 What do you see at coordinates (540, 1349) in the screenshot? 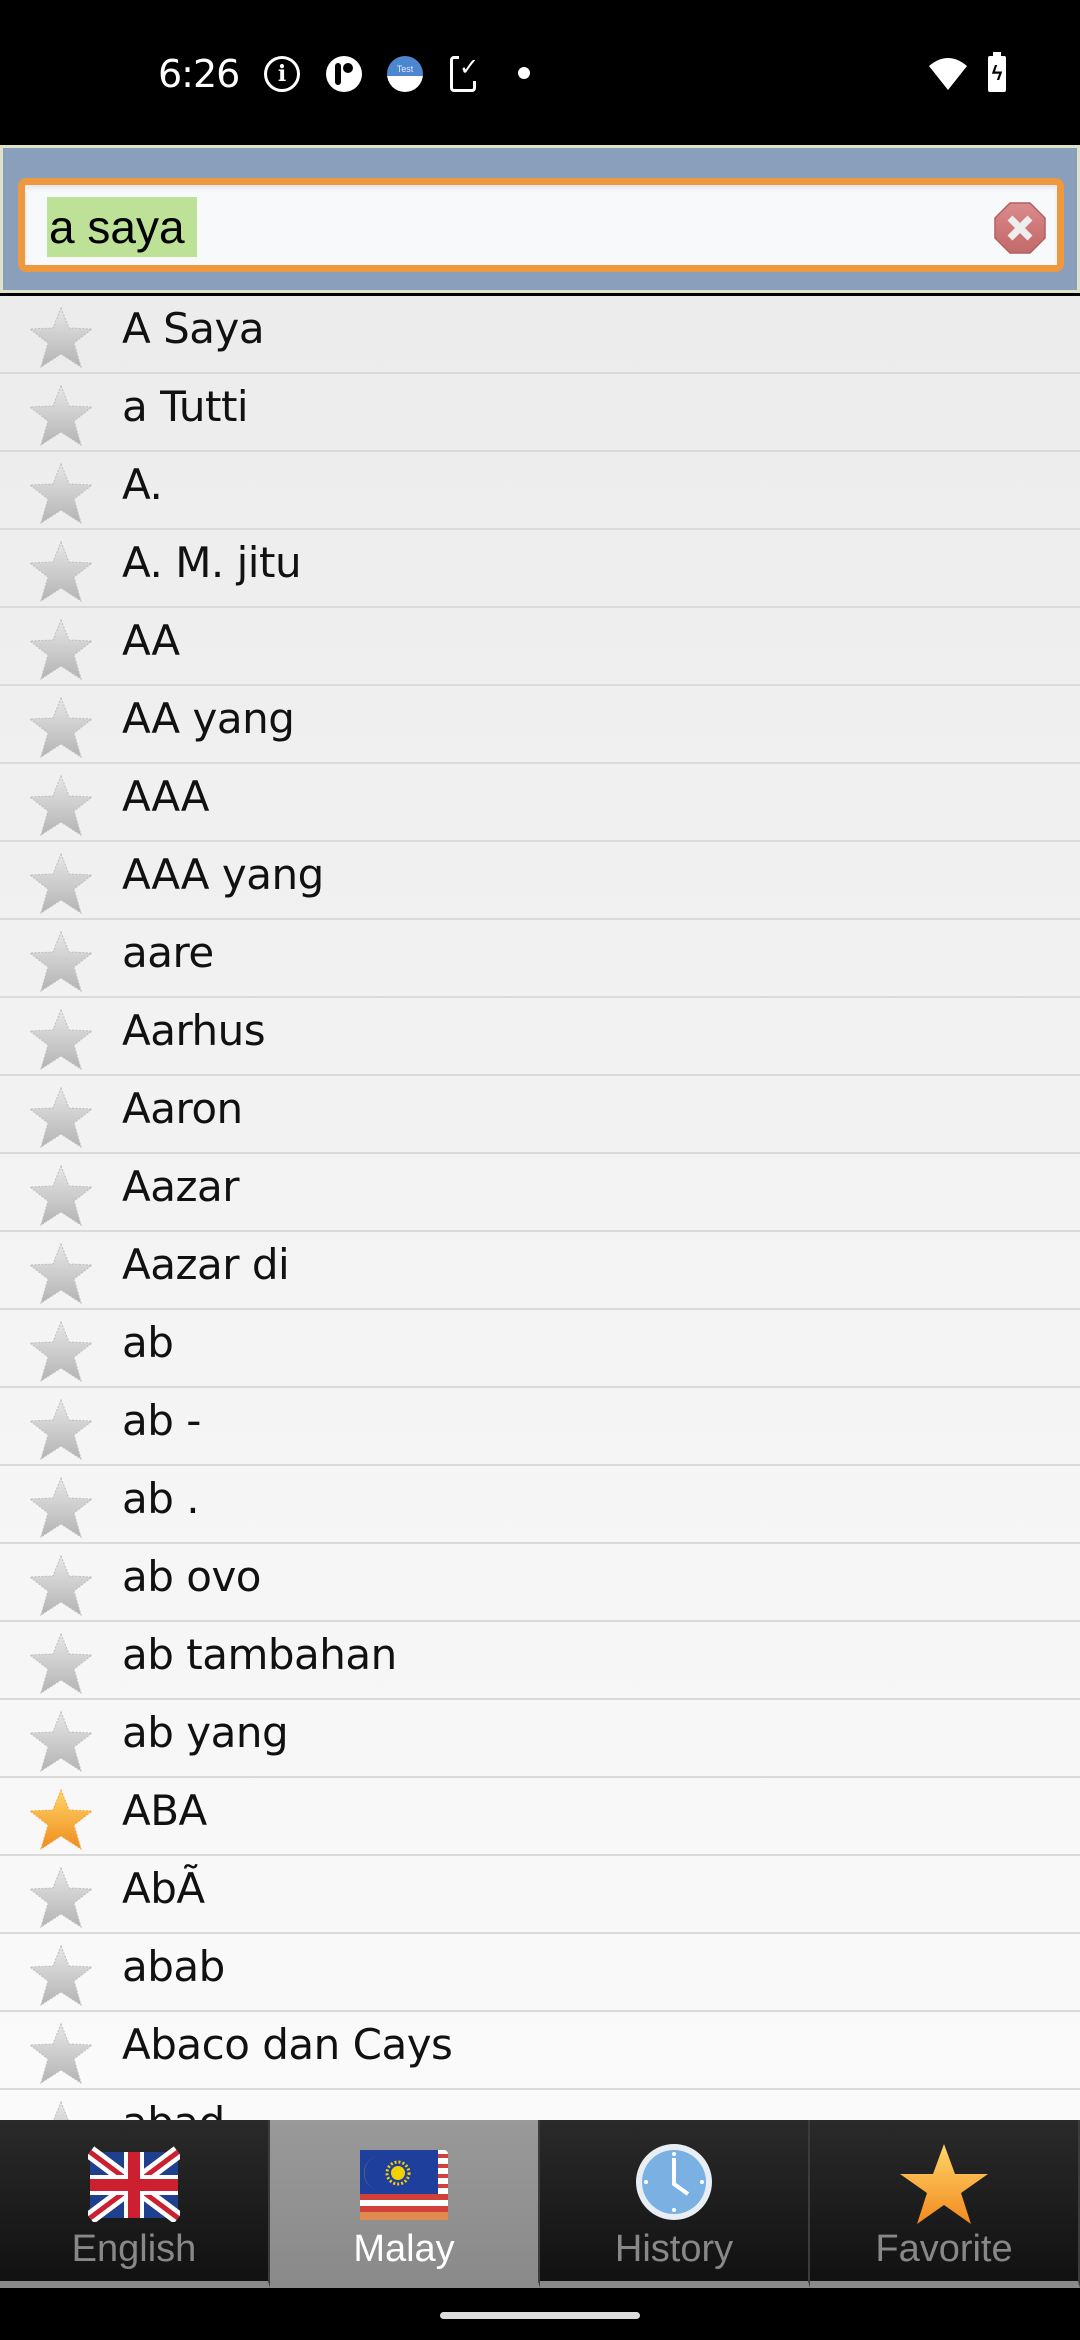
I see `word-list-item: ab` at bounding box center [540, 1349].